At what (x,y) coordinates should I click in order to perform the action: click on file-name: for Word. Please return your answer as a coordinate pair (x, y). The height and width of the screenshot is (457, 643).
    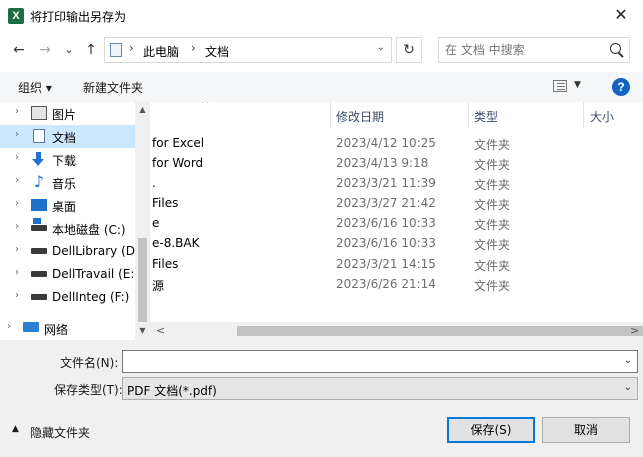
    Looking at the image, I should click on (178, 163).